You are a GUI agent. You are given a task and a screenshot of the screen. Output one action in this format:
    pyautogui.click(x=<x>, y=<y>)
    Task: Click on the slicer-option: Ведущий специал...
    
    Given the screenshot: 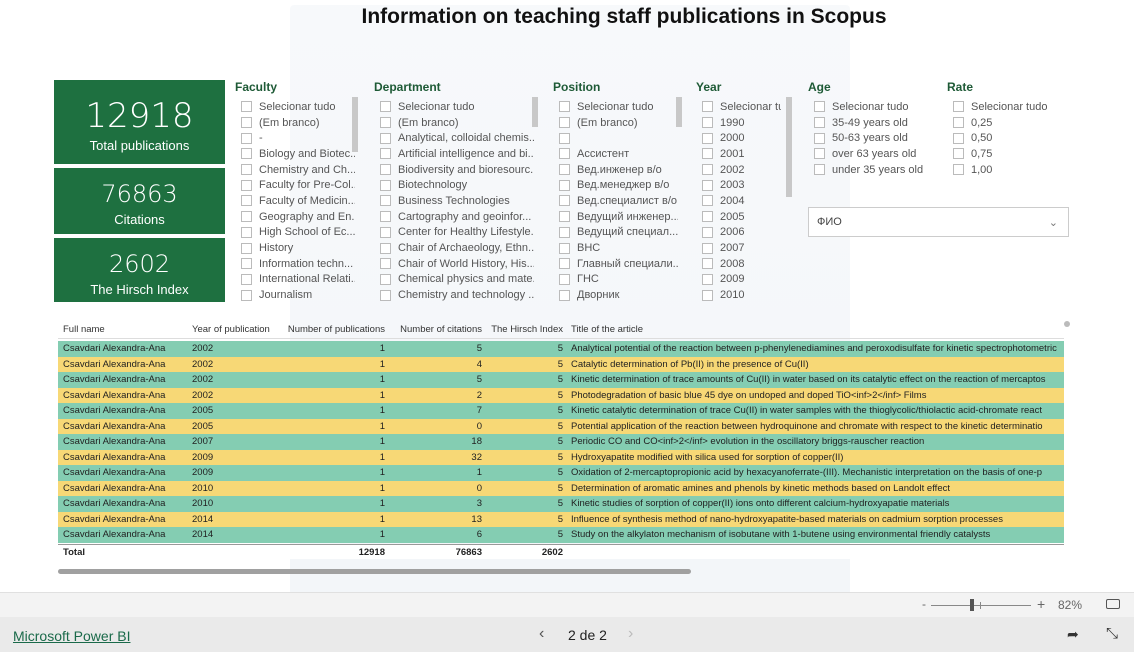 What is the action you would take?
    pyautogui.click(x=615, y=233)
    